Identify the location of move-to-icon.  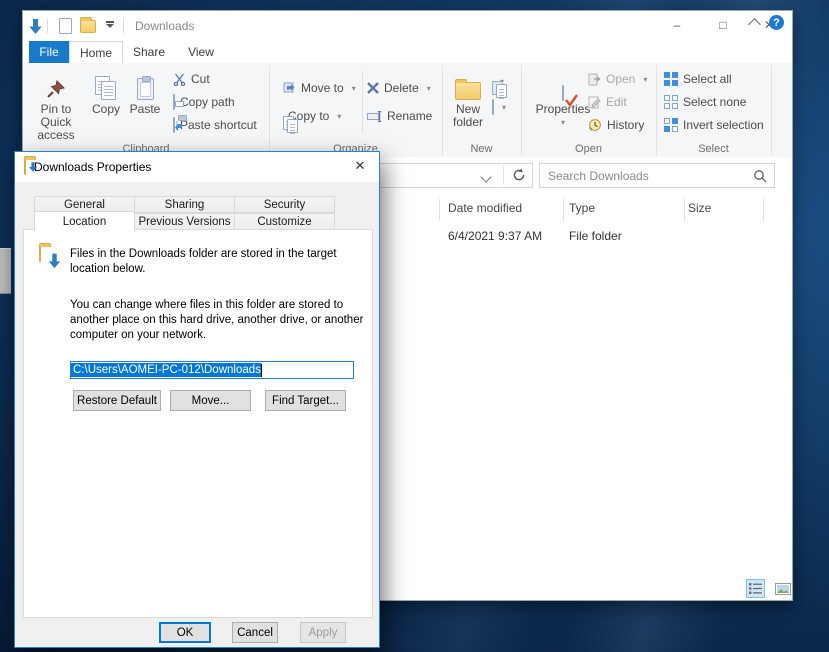
(289, 88).